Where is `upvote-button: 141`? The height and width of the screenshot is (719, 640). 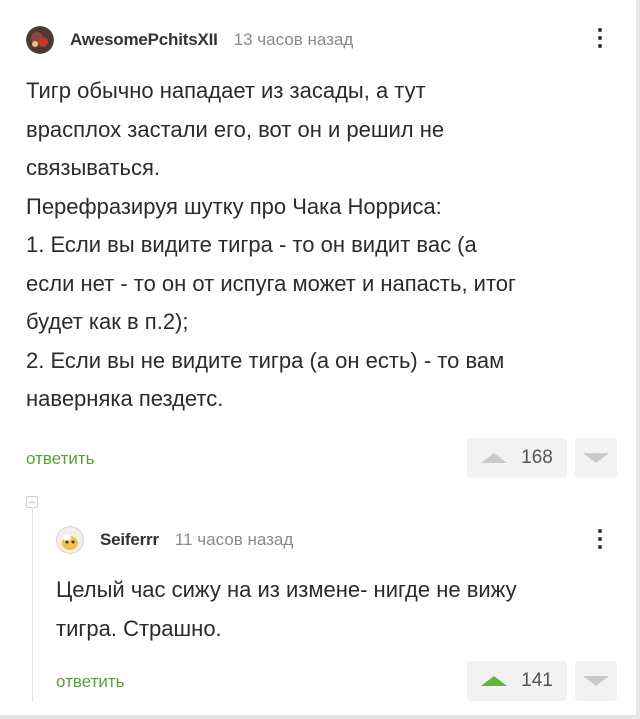 upvote-button: 141 is located at coordinates (517, 681).